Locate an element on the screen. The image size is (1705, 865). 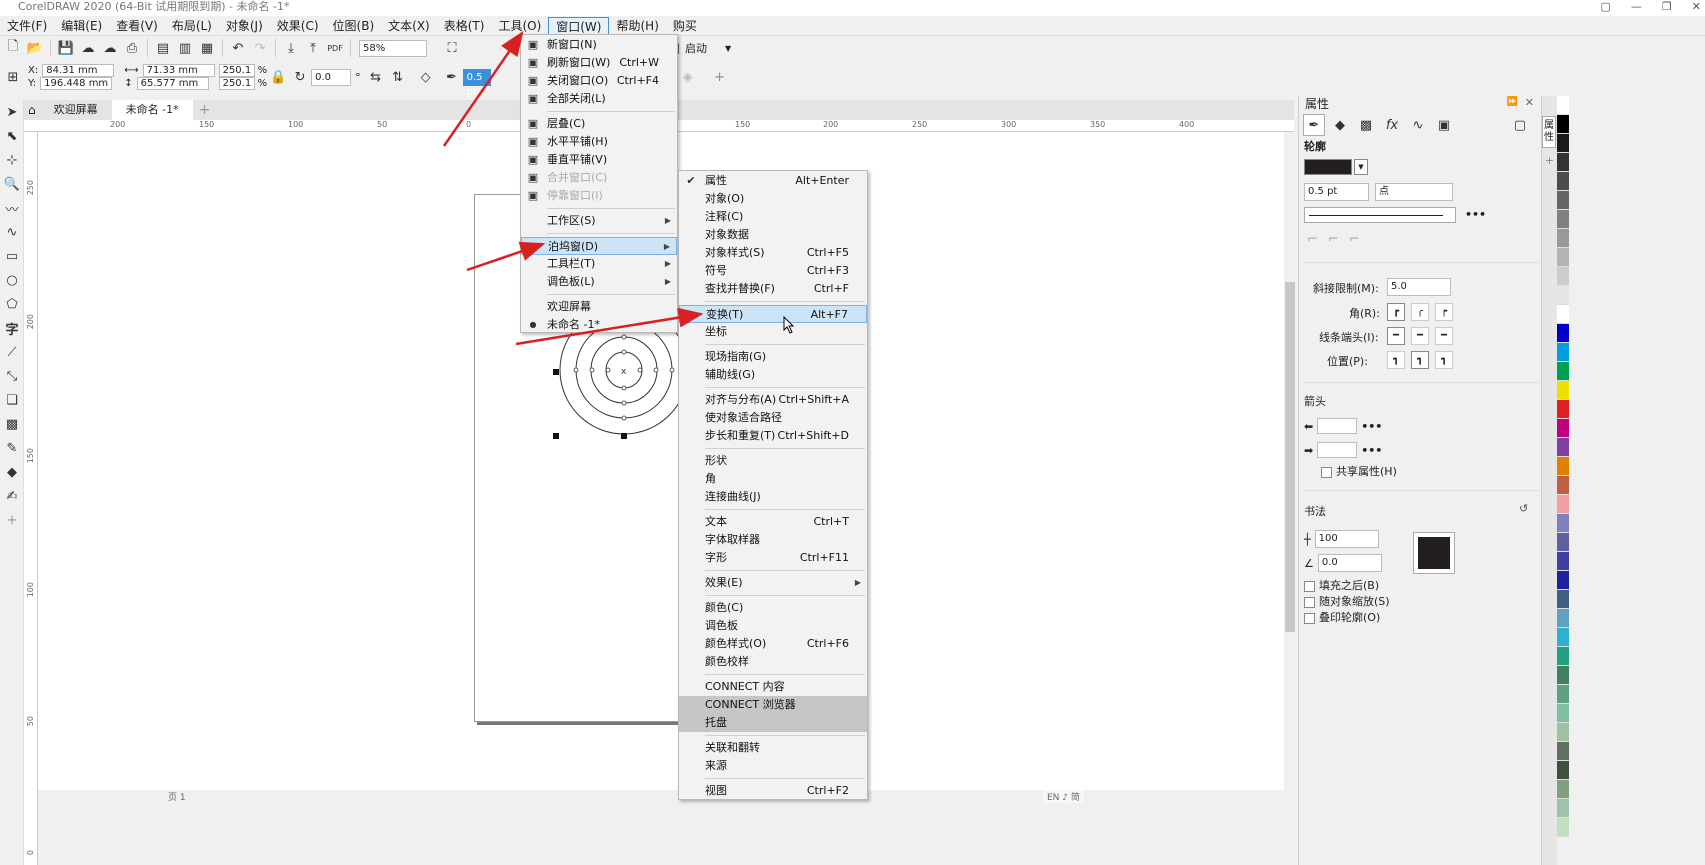
vertical-scroll-thumb is located at coordinates (1290, 457).